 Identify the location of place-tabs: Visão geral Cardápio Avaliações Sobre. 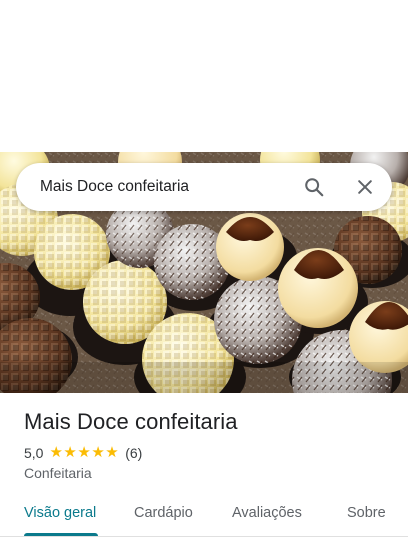
(204, 514).